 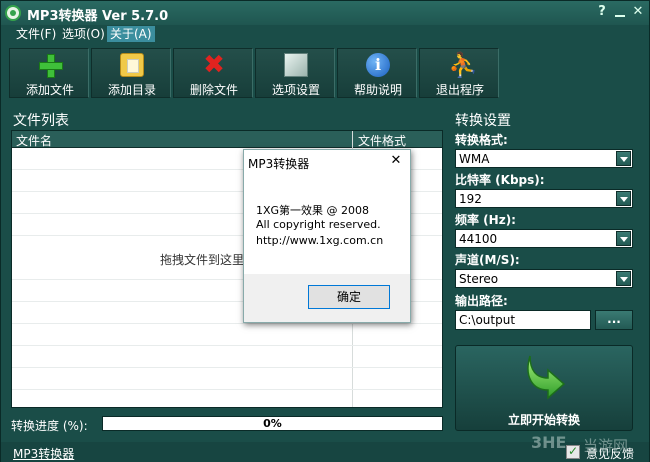 I want to click on exit-icon: ⛹, so click(x=463, y=65).